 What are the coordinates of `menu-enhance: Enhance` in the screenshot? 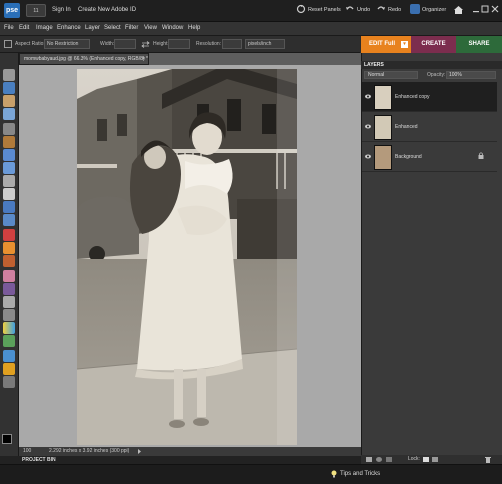 It's located at (69, 28).